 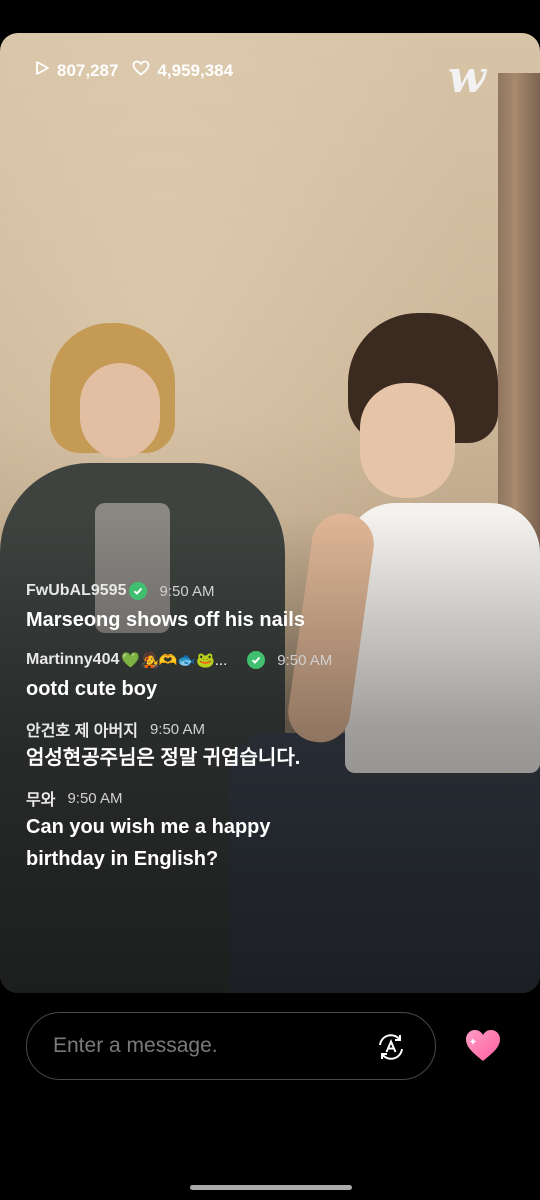 I want to click on like-count-value: 4,959,384, so click(x=195, y=70).